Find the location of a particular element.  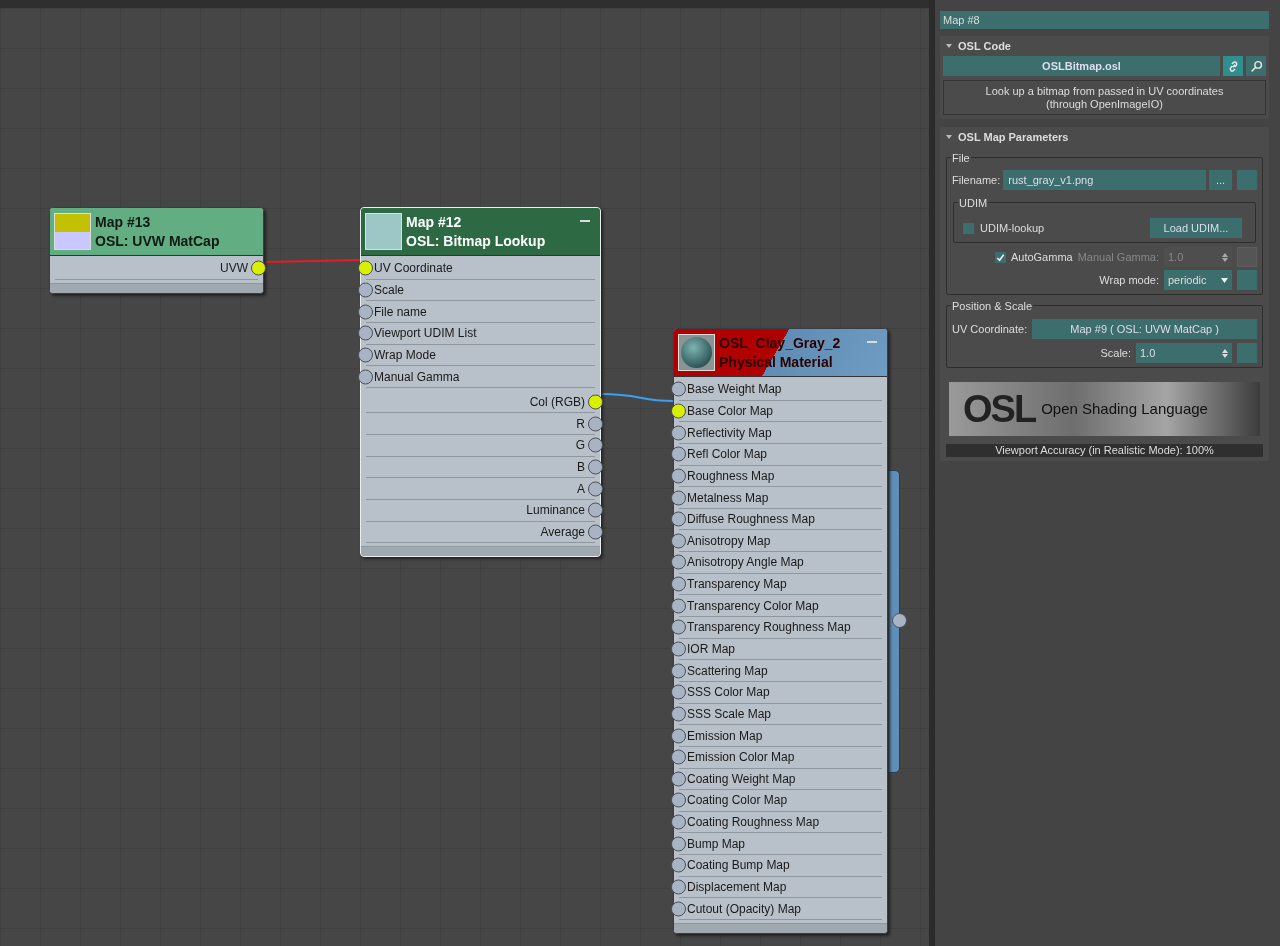

file-button: OSLBitmap.osl is located at coordinates (1081, 66).